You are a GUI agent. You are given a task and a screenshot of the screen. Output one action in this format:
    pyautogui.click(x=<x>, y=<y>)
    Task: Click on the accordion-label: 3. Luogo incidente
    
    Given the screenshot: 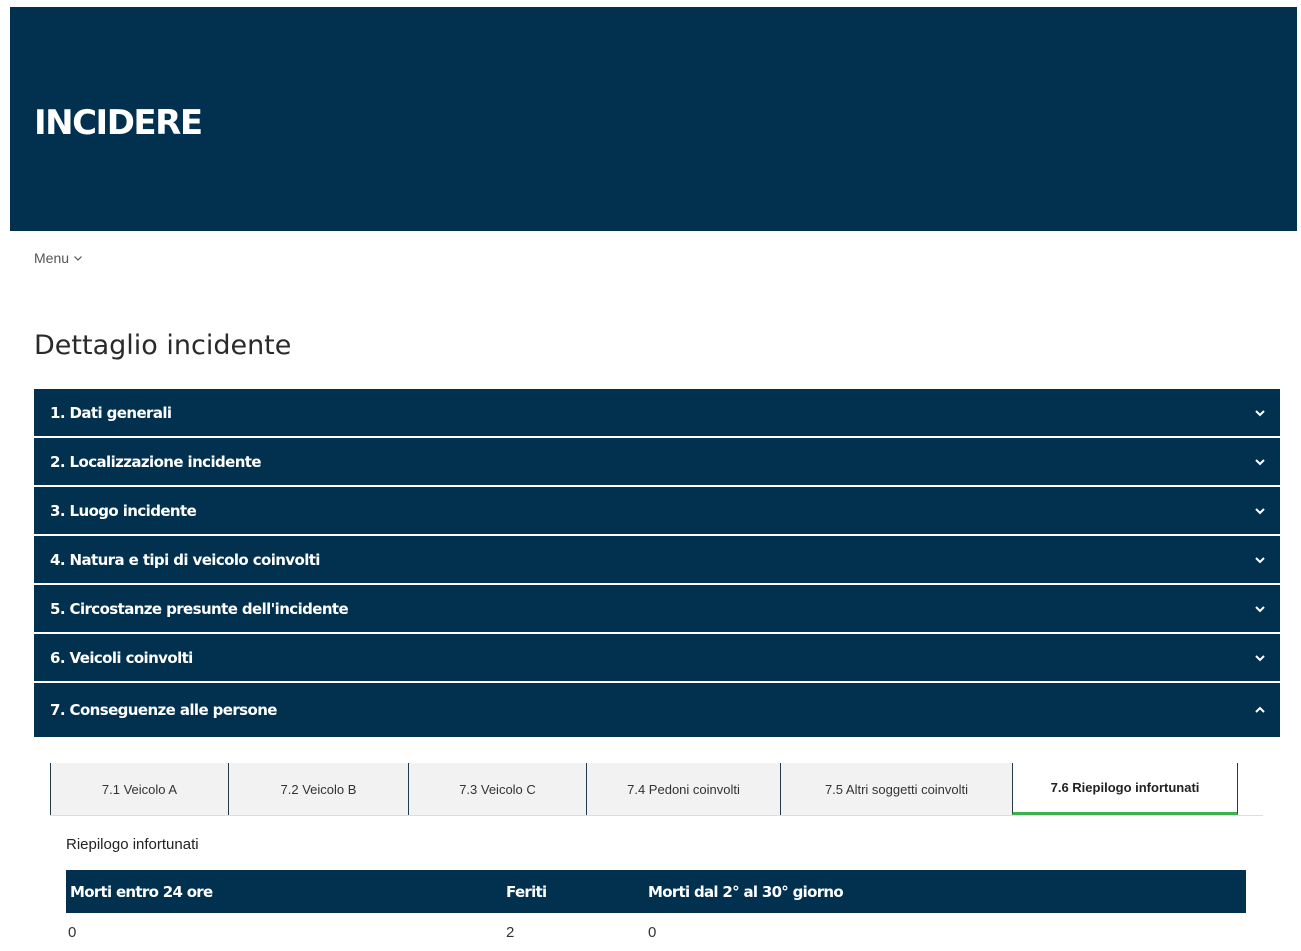 What is the action you would take?
    pyautogui.click(x=123, y=510)
    